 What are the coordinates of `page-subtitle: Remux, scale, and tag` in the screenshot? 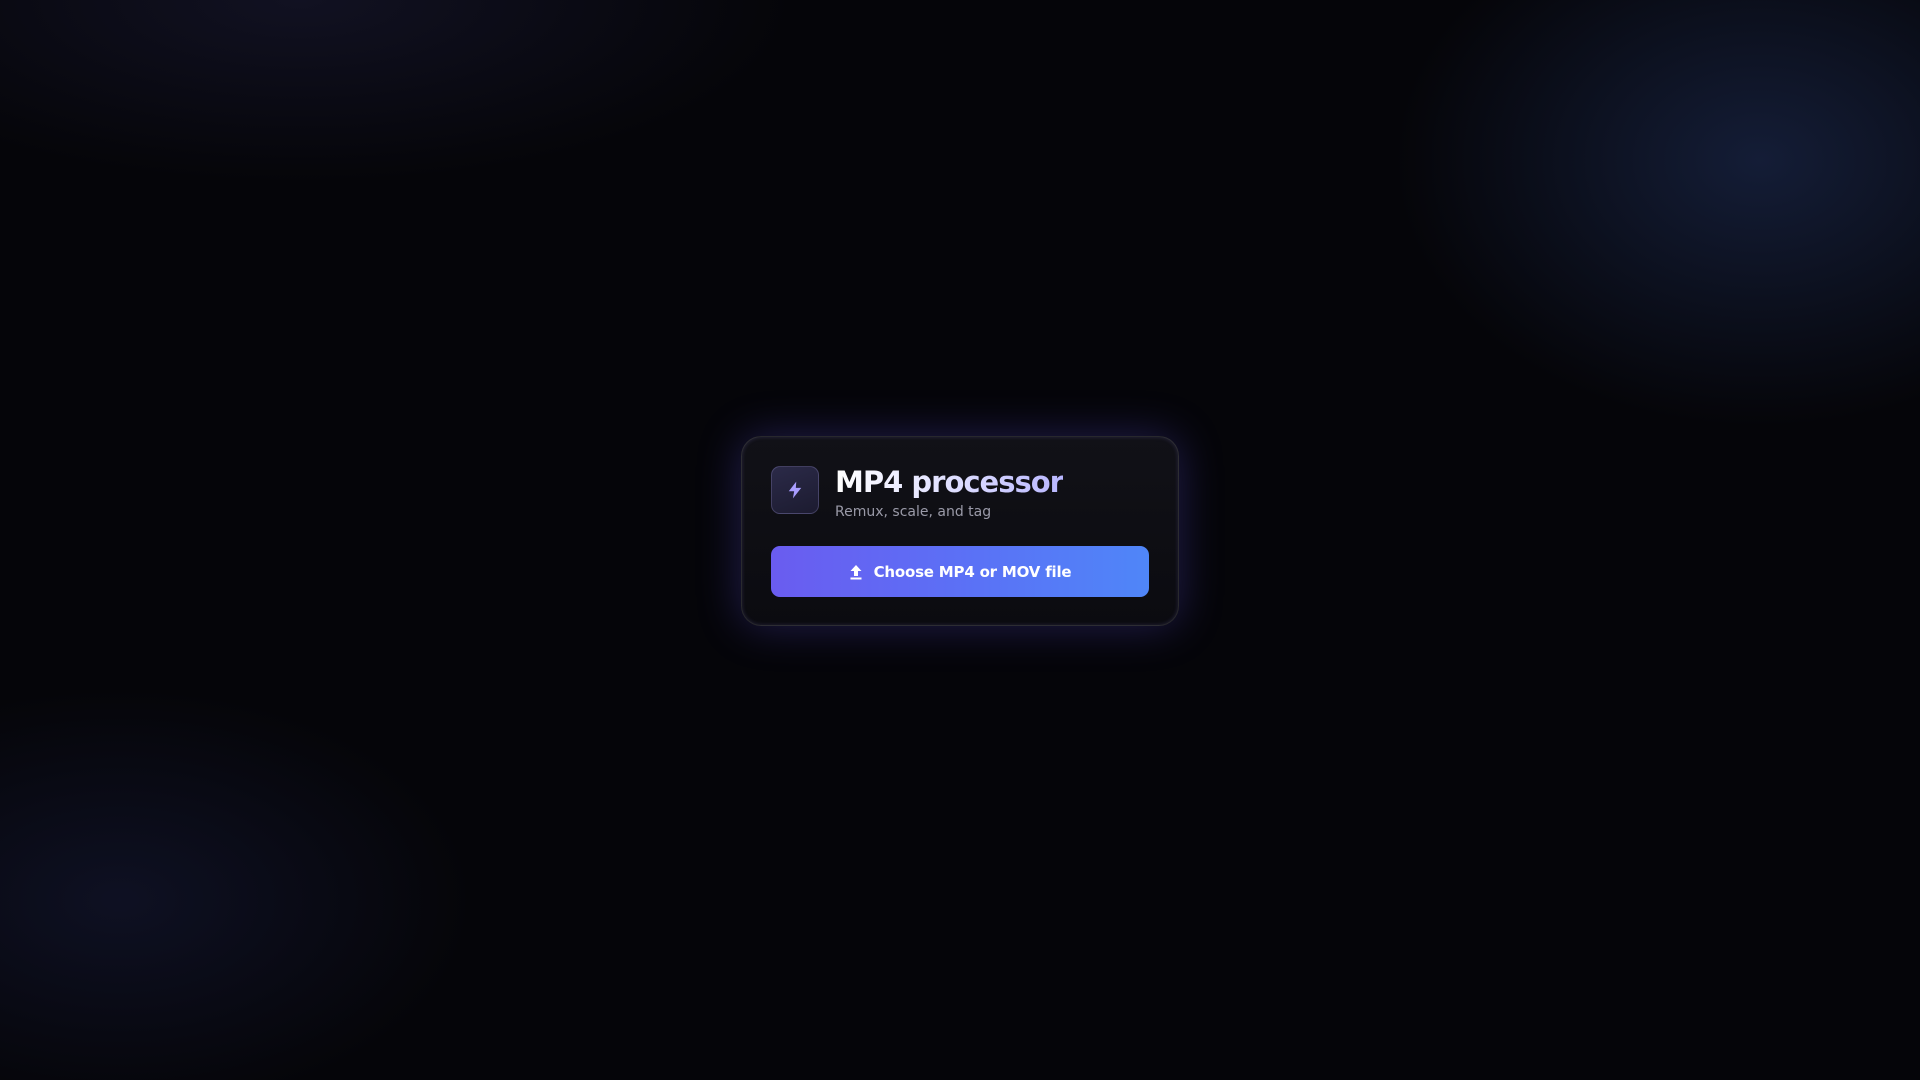 It's located at (913, 512).